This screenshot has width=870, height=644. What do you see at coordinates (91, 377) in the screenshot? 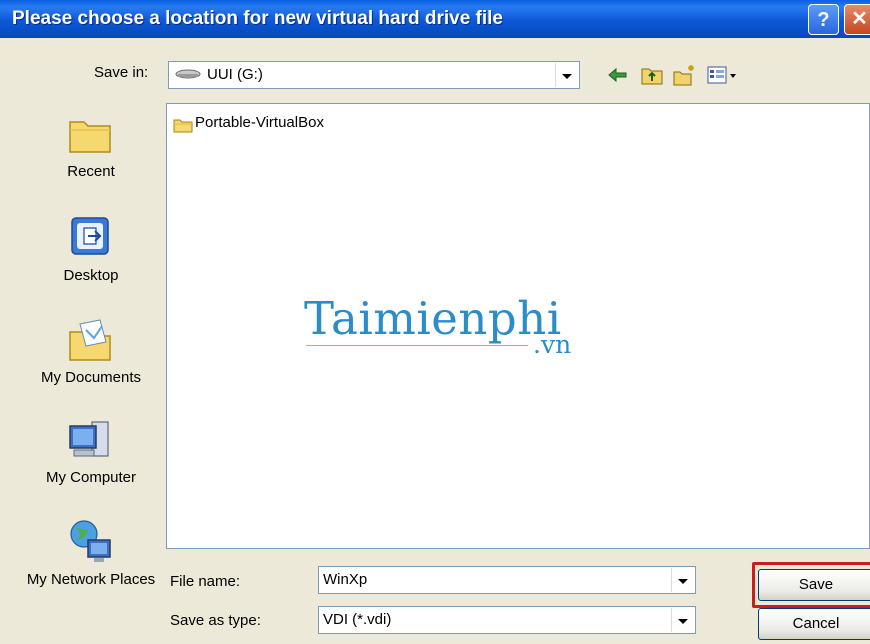
I see `place-my-documents-label: My Documents` at bounding box center [91, 377].